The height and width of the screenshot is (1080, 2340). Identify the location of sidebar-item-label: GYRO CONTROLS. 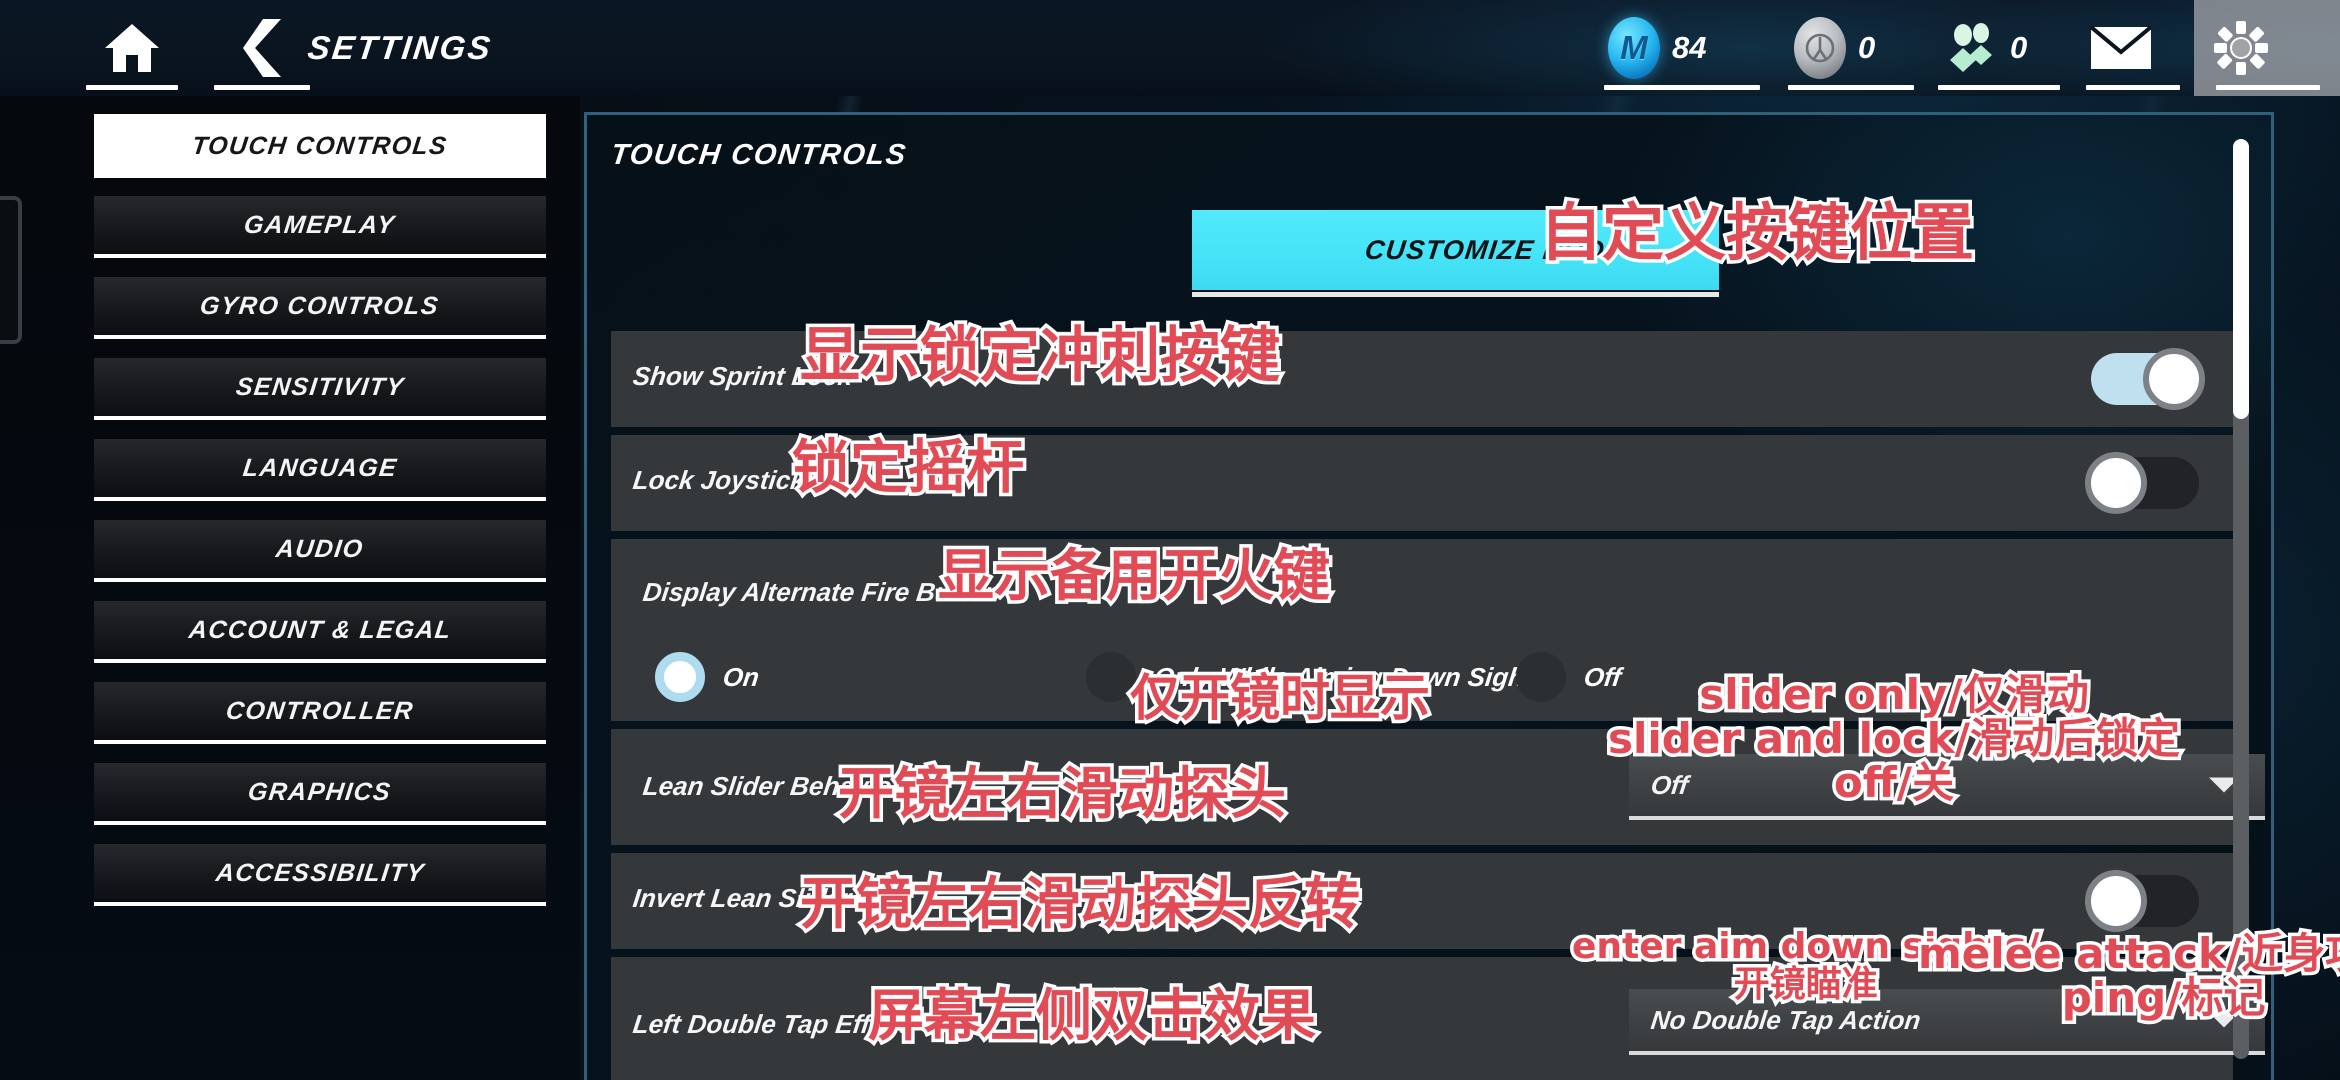
(320, 305).